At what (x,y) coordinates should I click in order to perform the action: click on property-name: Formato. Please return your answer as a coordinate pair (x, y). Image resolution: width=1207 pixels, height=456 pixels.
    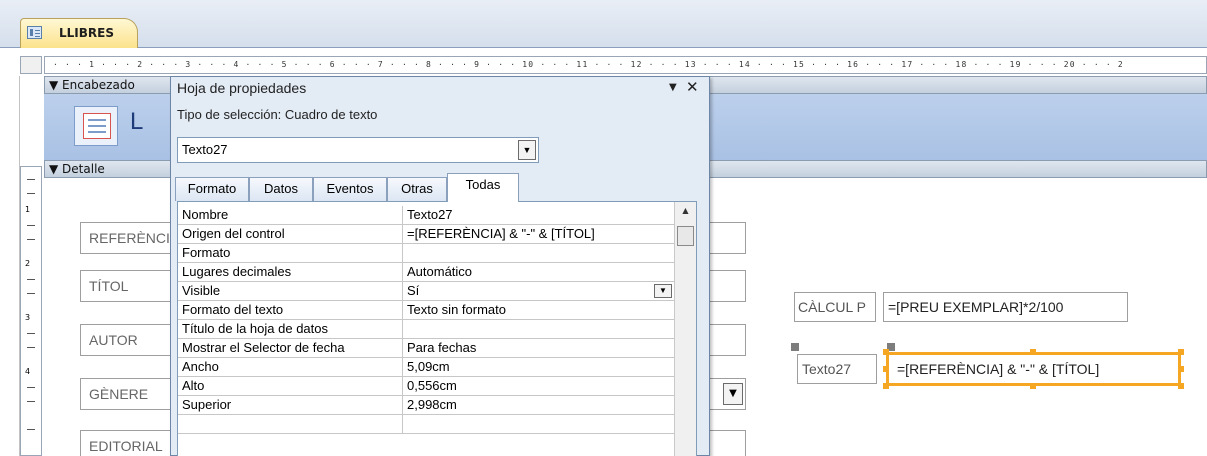
    Looking at the image, I should click on (206, 252).